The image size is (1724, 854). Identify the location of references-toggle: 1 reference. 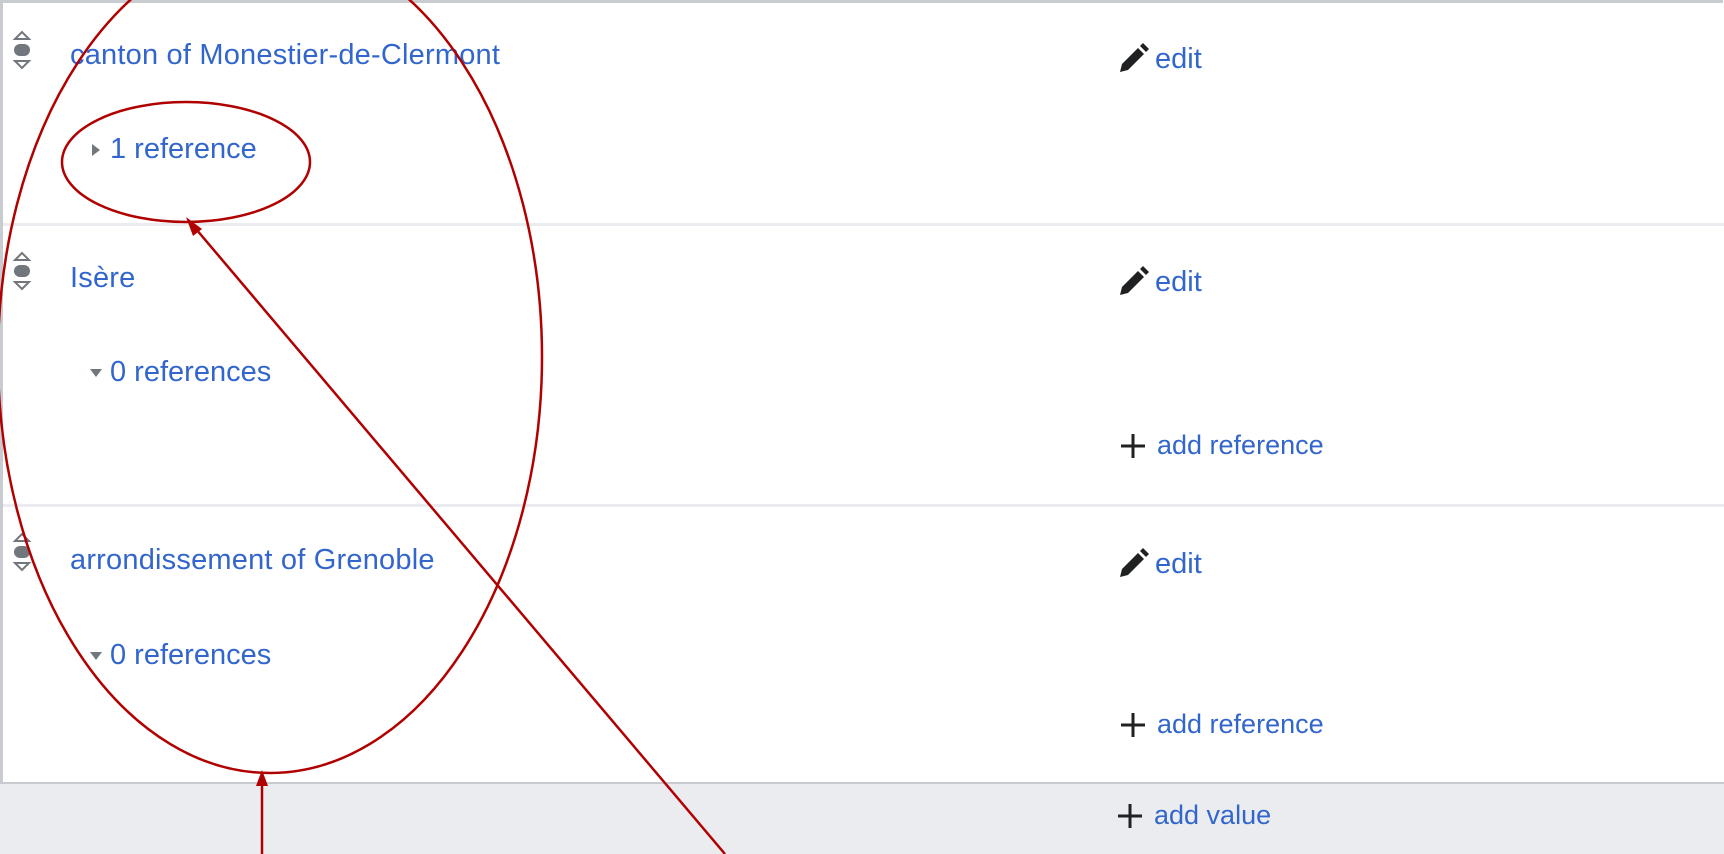
(172, 149).